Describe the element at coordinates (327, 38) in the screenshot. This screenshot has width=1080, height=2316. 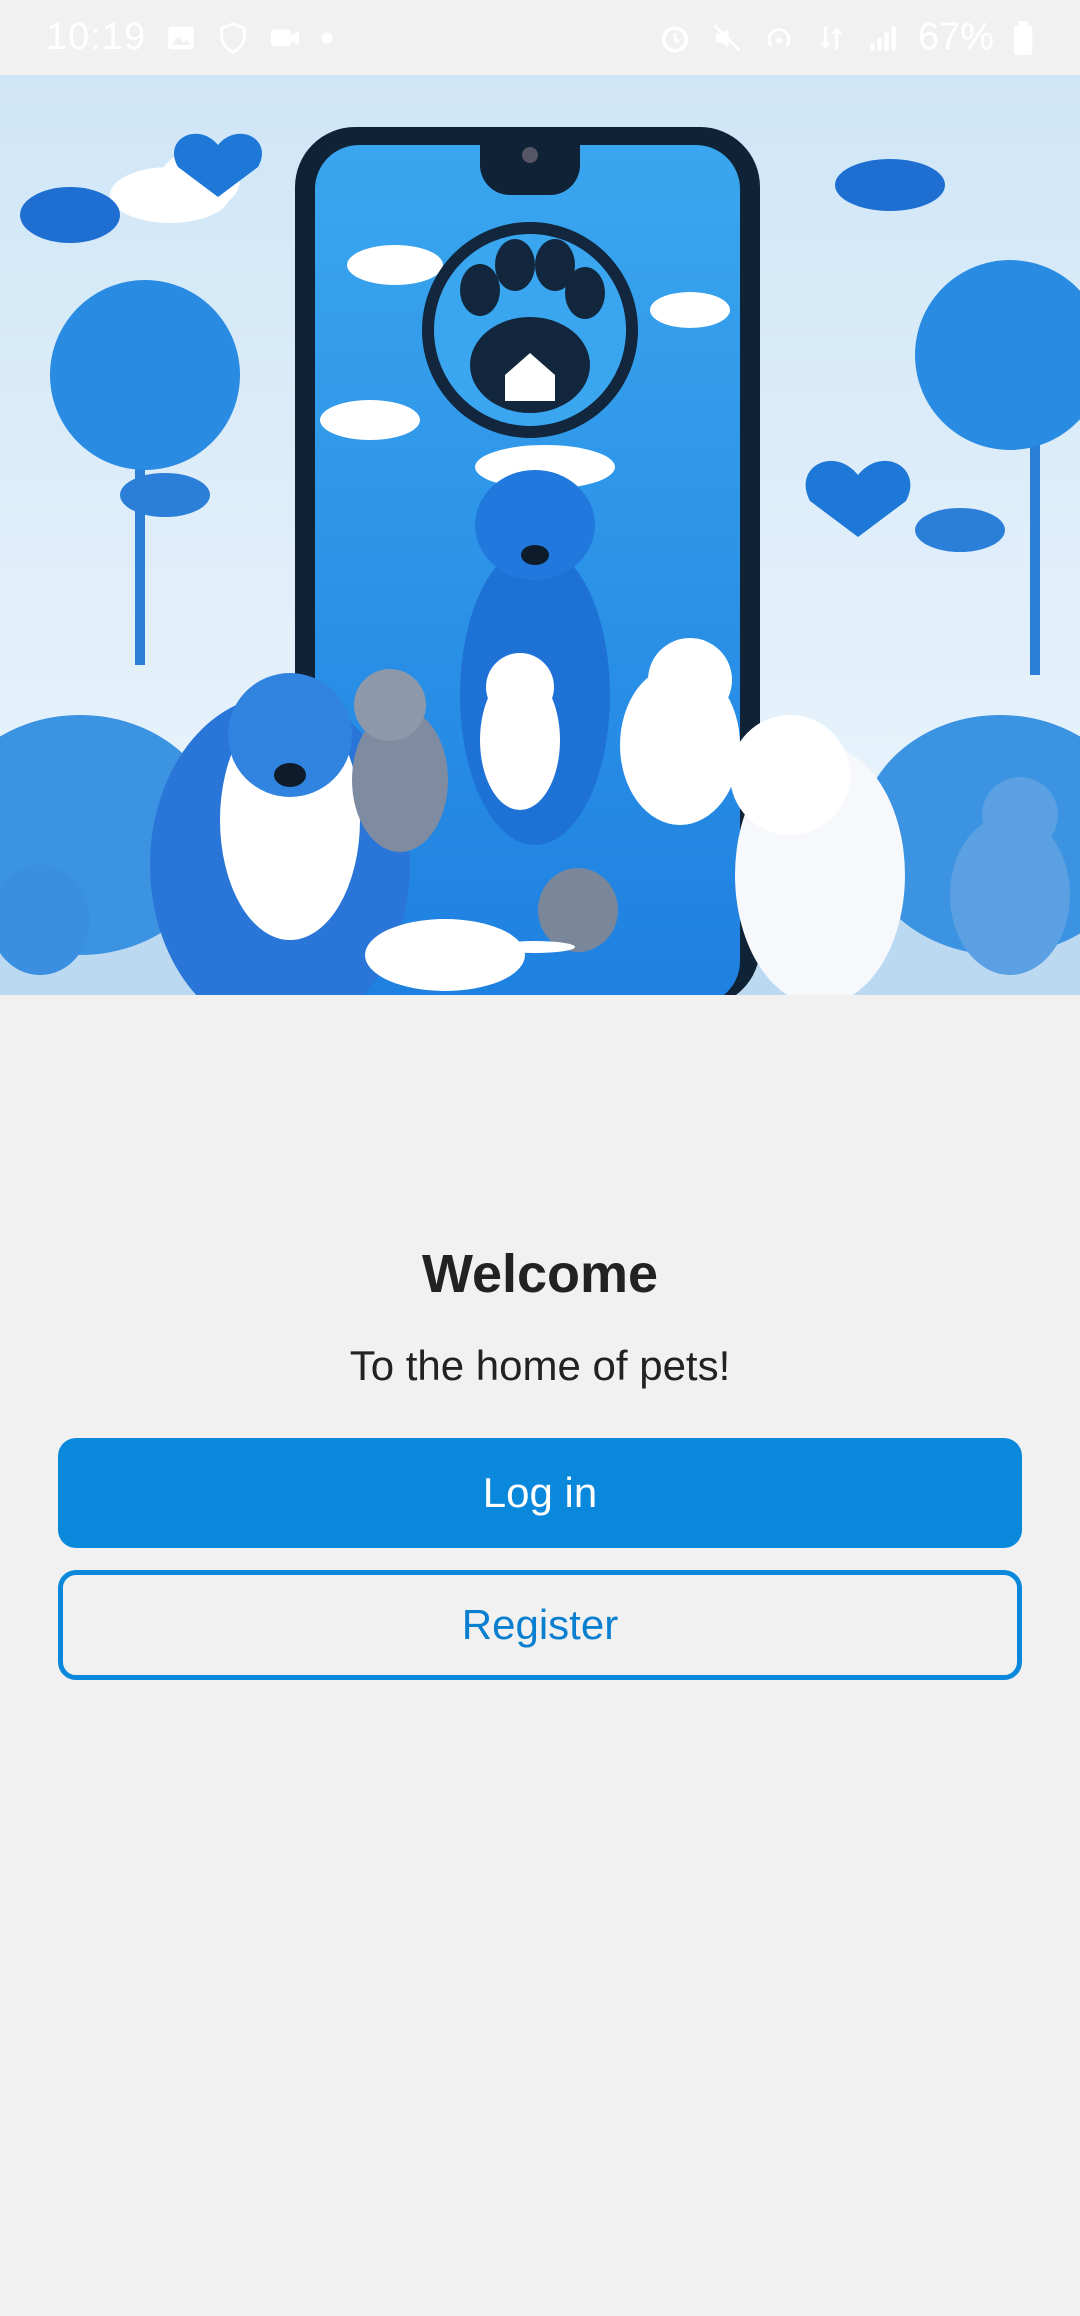
I see `dot-icon` at that location.